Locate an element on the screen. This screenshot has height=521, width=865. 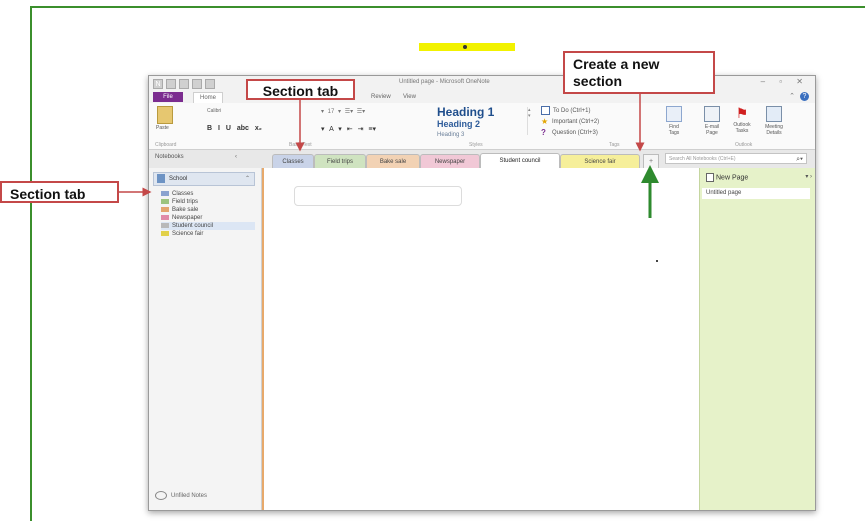
callout-create-new-section: Create a new section is located at coordinates (639, 72).